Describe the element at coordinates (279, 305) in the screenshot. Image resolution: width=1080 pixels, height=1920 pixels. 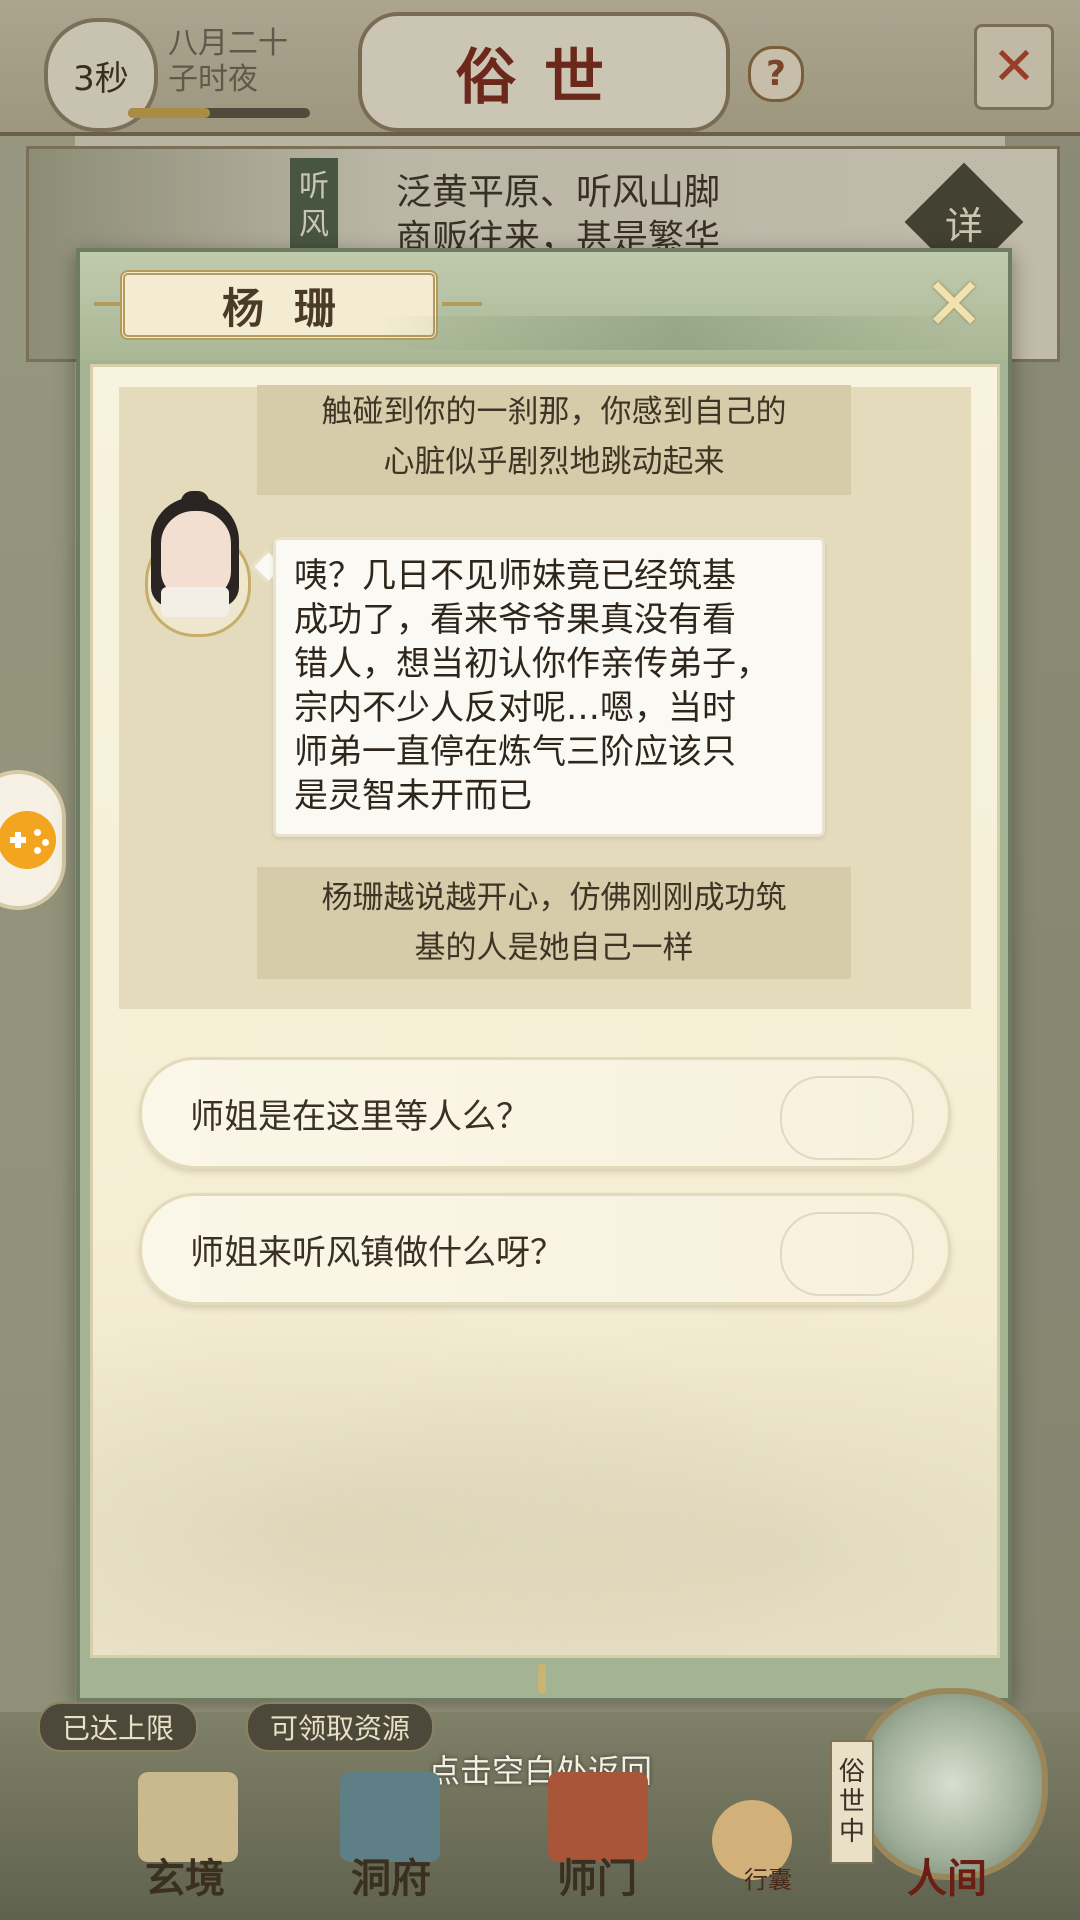
I see `speaker-name-plate: 杨珊` at that location.